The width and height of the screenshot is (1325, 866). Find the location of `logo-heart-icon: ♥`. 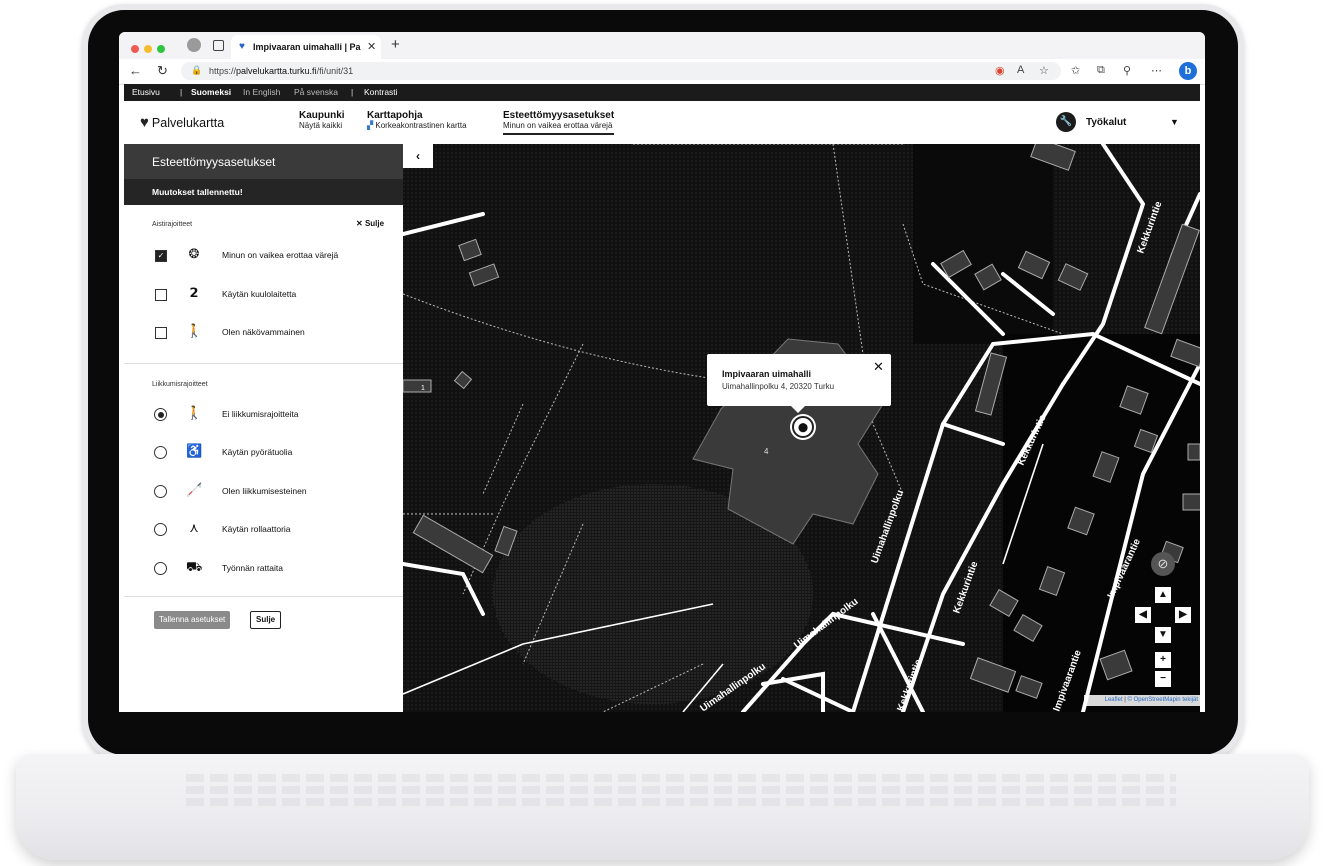

logo-heart-icon: ♥ is located at coordinates (144, 122).